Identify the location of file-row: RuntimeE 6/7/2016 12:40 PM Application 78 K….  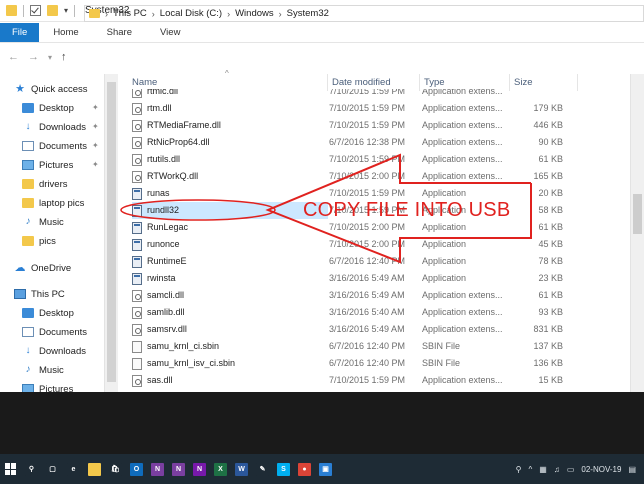
(353, 261).